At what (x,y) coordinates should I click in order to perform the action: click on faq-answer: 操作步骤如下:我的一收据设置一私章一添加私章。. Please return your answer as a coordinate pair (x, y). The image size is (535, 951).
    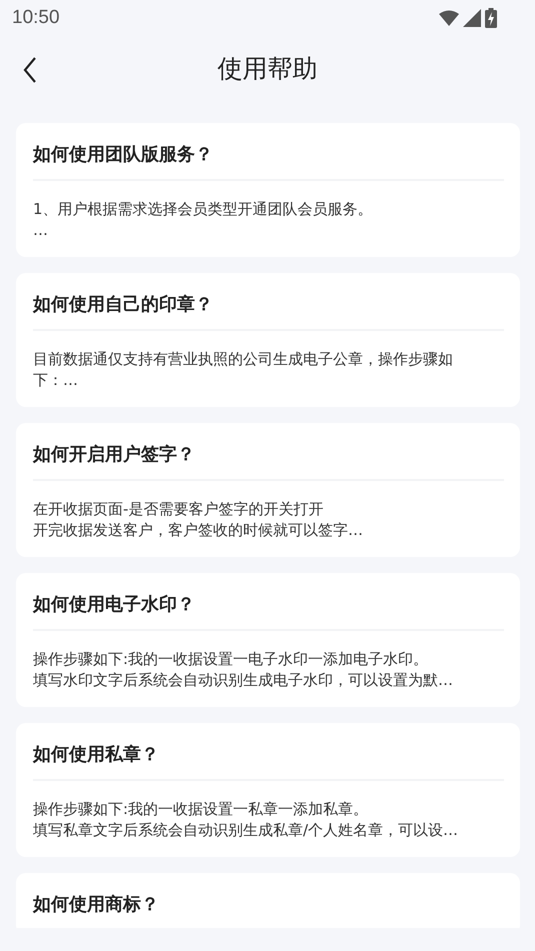
    Looking at the image, I should click on (201, 809).